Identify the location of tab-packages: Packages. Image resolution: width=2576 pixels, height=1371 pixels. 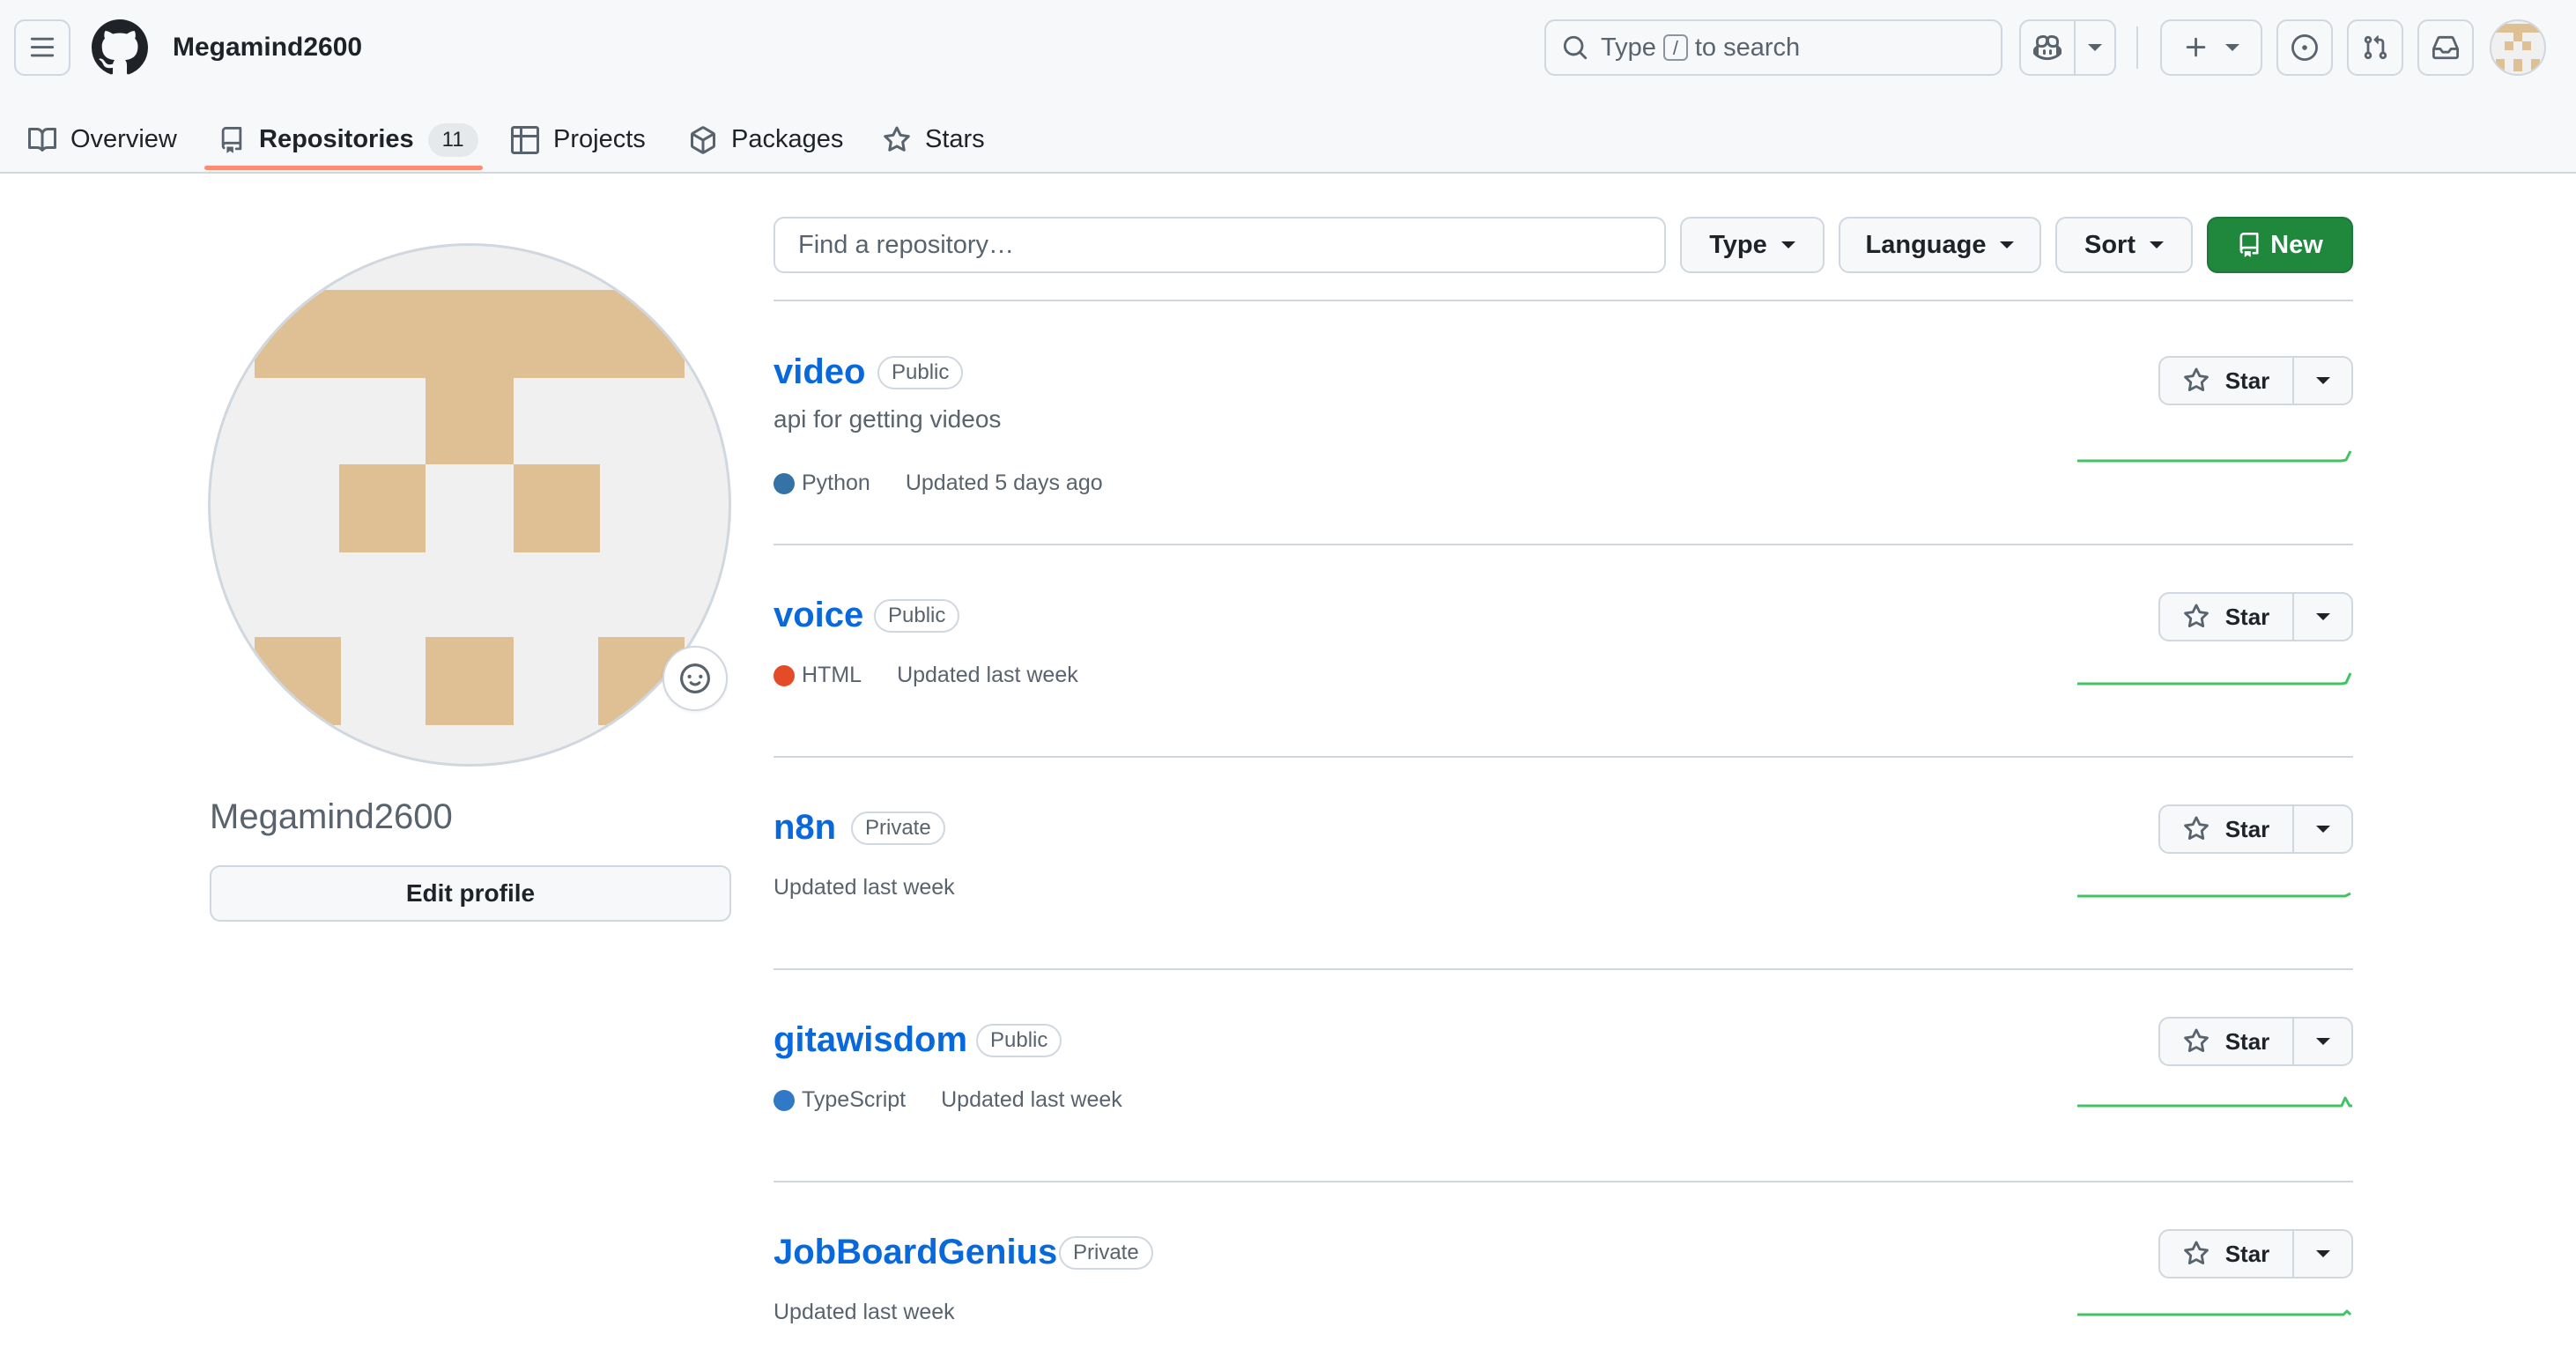
(766, 140).